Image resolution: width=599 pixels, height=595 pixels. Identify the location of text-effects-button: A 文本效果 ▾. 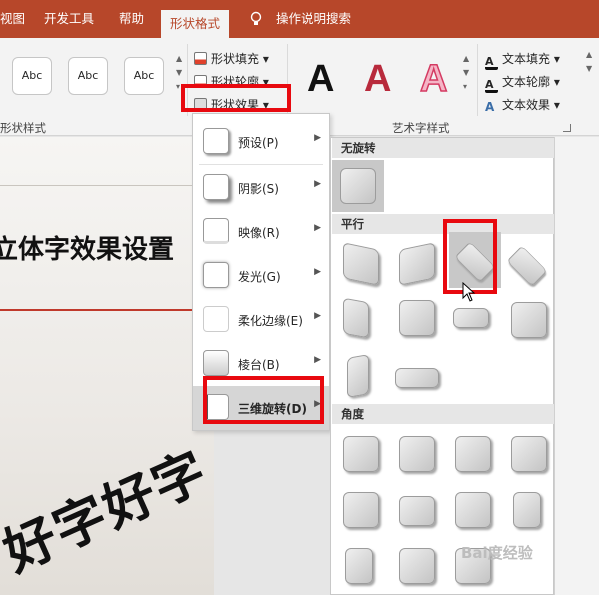
(522, 105).